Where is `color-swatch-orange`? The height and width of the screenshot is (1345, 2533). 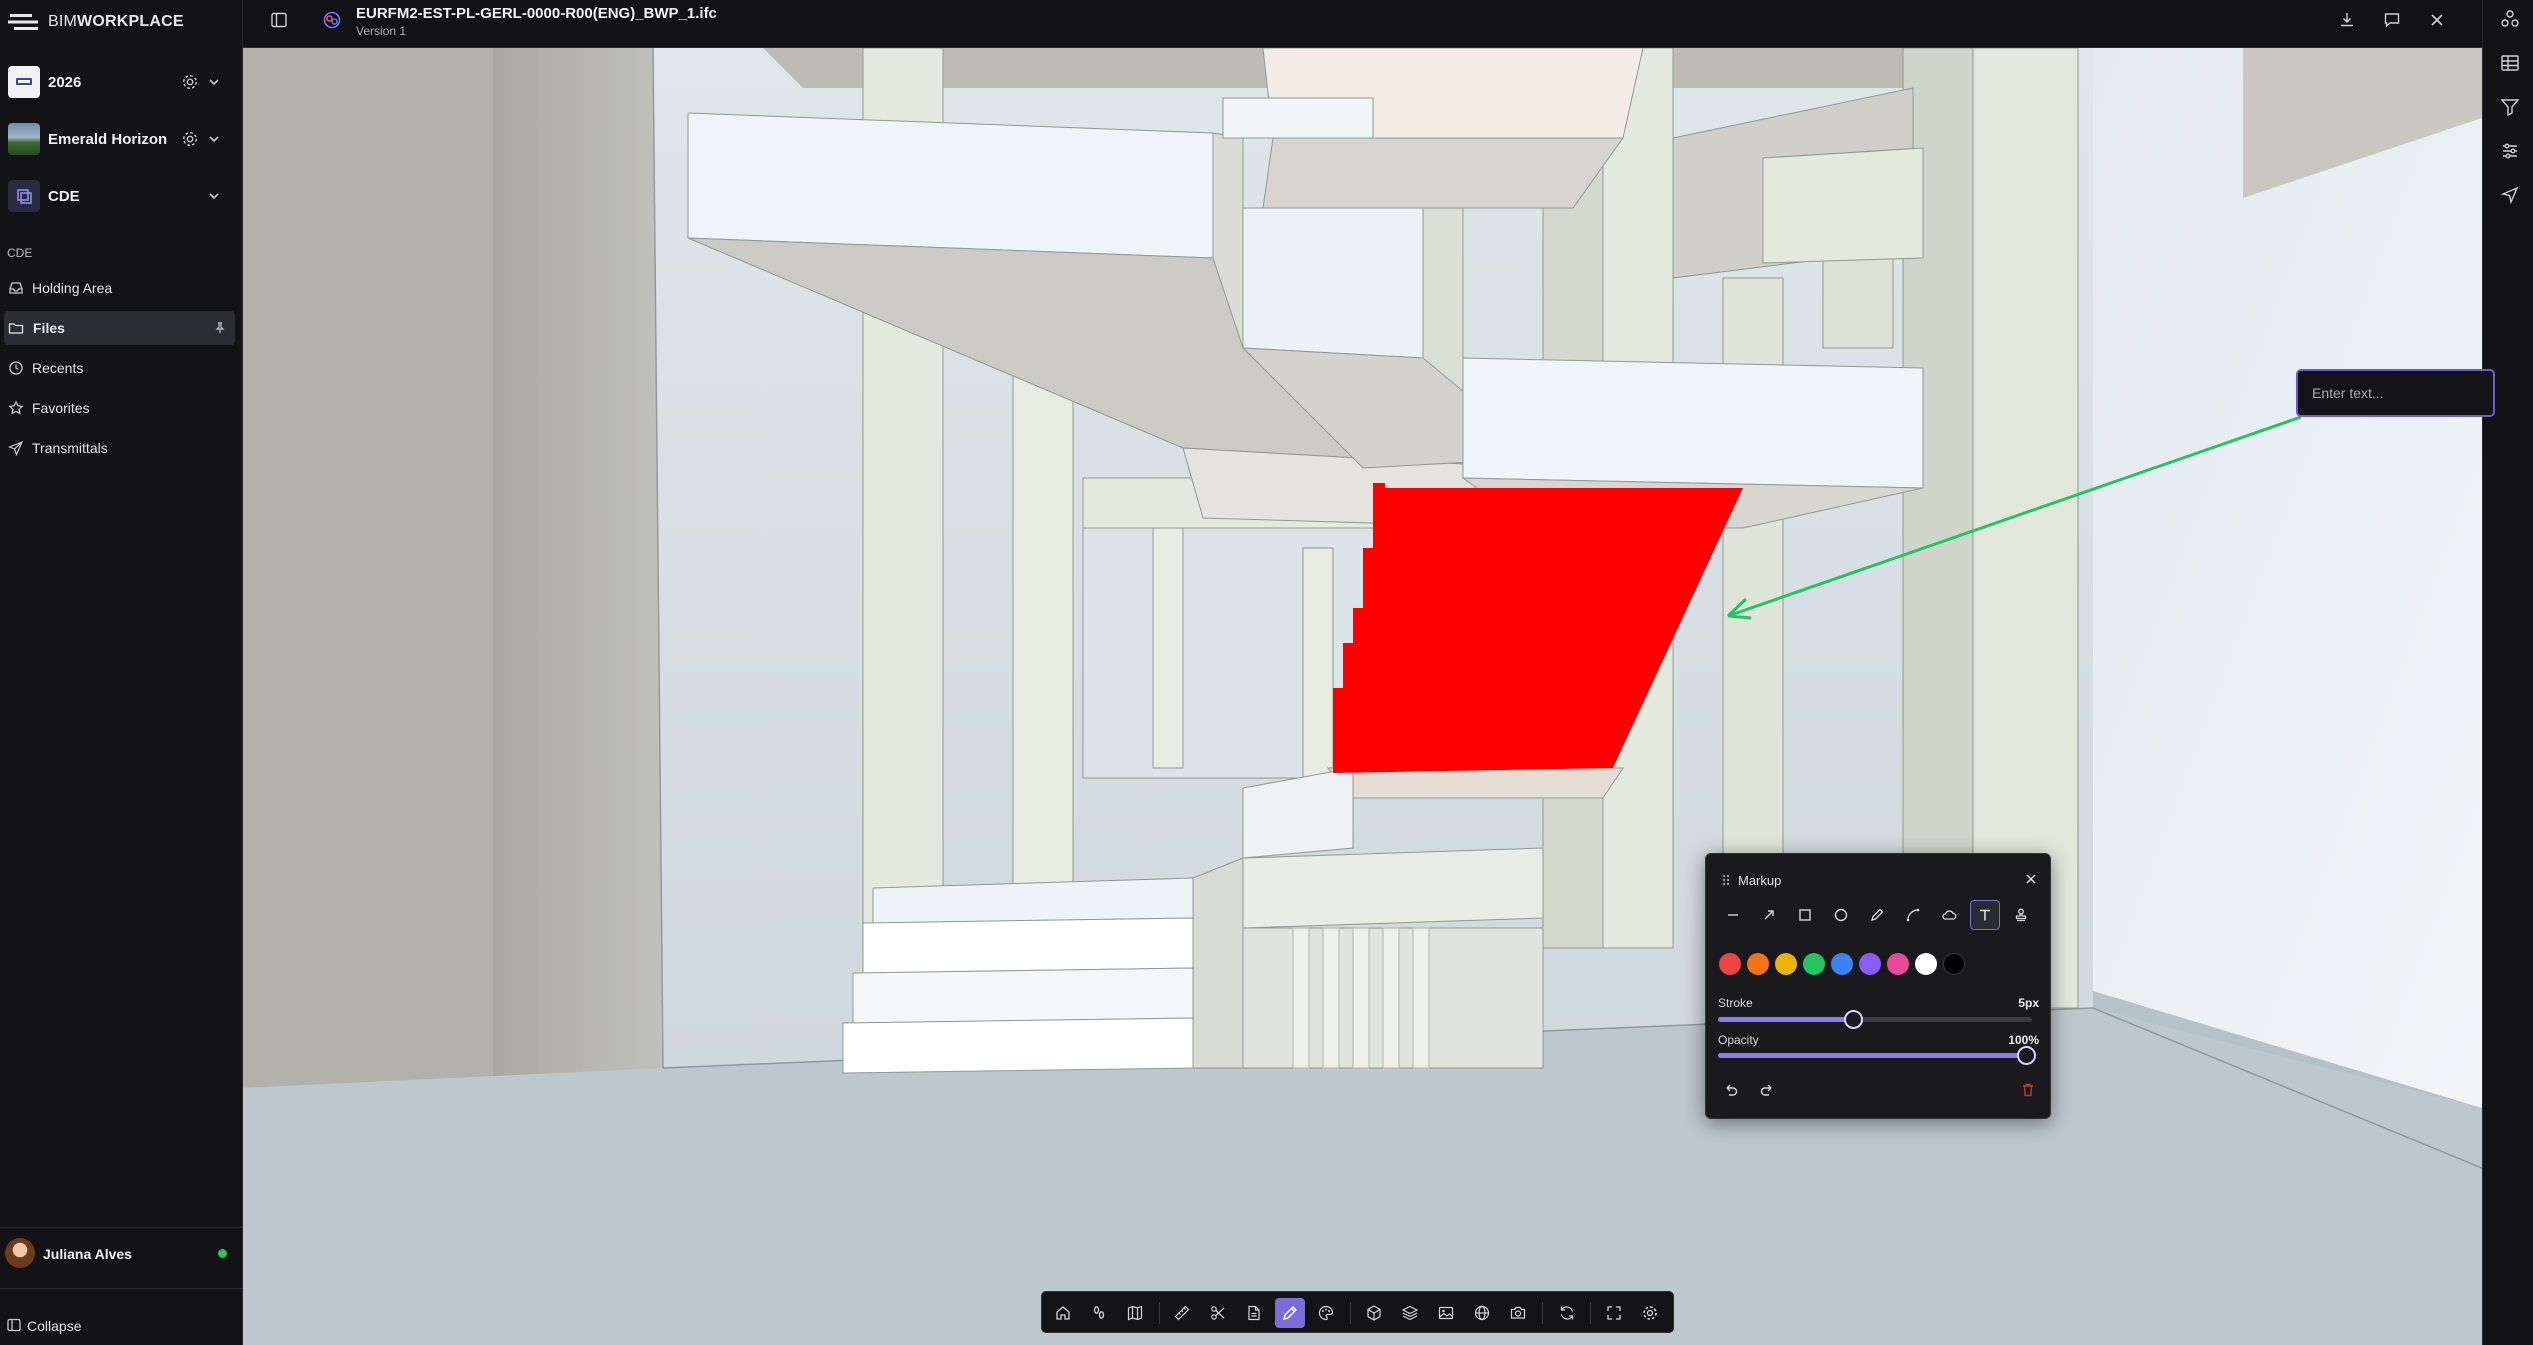
color-swatch-orange is located at coordinates (1758, 964).